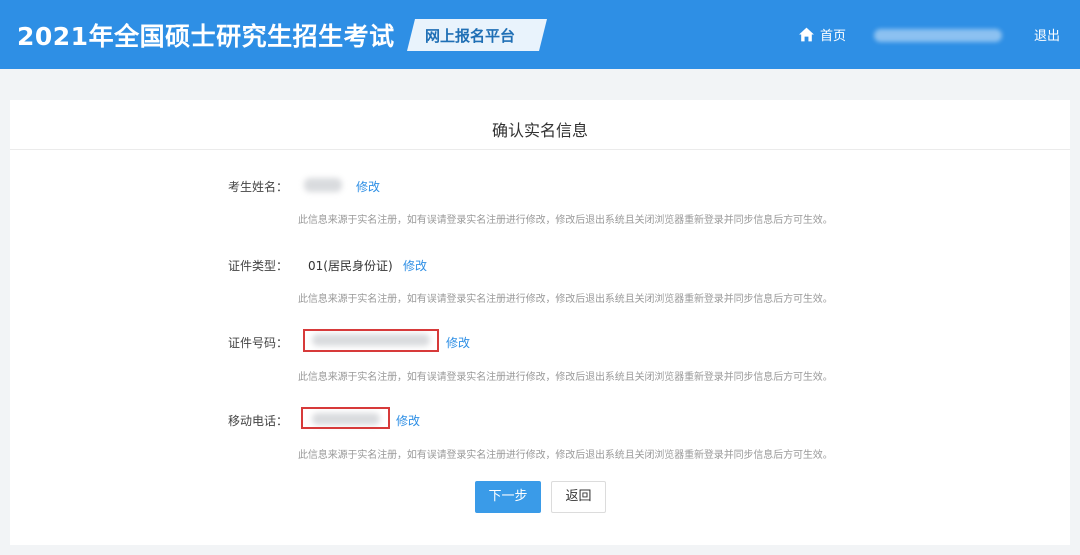  What do you see at coordinates (257, 266) in the screenshot?
I see `field-label-id-type: 证件类型：` at bounding box center [257, 266].